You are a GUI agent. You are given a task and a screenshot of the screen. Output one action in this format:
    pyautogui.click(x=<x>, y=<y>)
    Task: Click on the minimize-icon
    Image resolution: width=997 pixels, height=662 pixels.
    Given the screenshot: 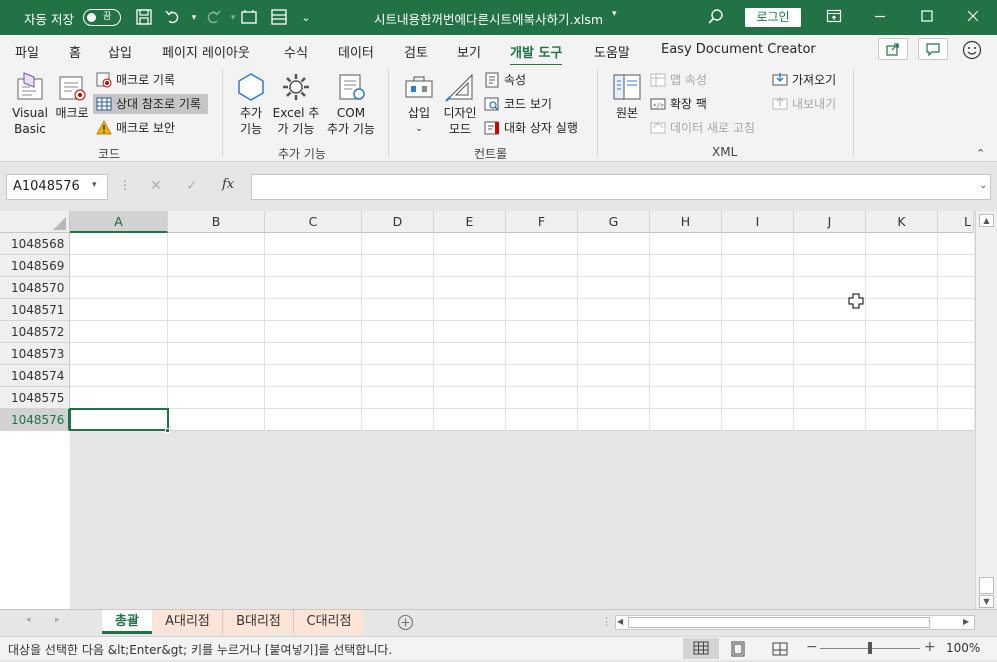 What is the action you would take?
    pyautogui.click(x=880, y=18)
    